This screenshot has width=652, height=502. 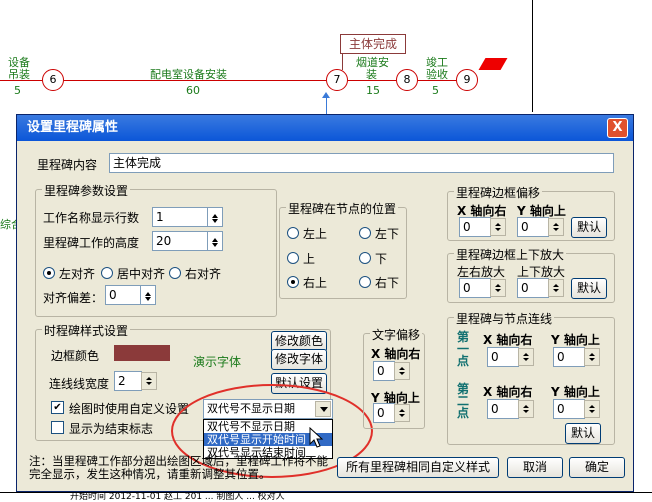 I want to click on node-6: 6, so click(x=53, y=80).